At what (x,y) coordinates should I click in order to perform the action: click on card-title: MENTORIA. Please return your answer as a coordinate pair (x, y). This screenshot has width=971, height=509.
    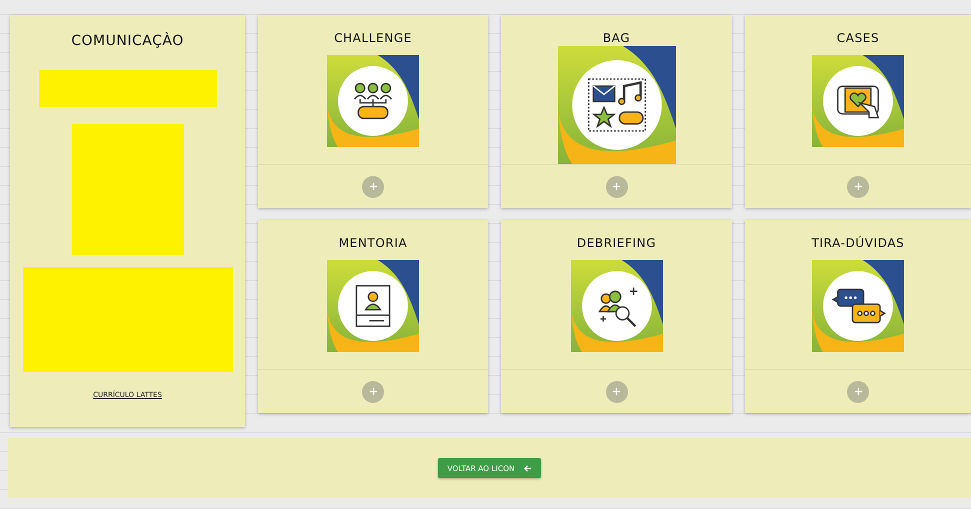
    Looking at the image, I should click on (373, 243).